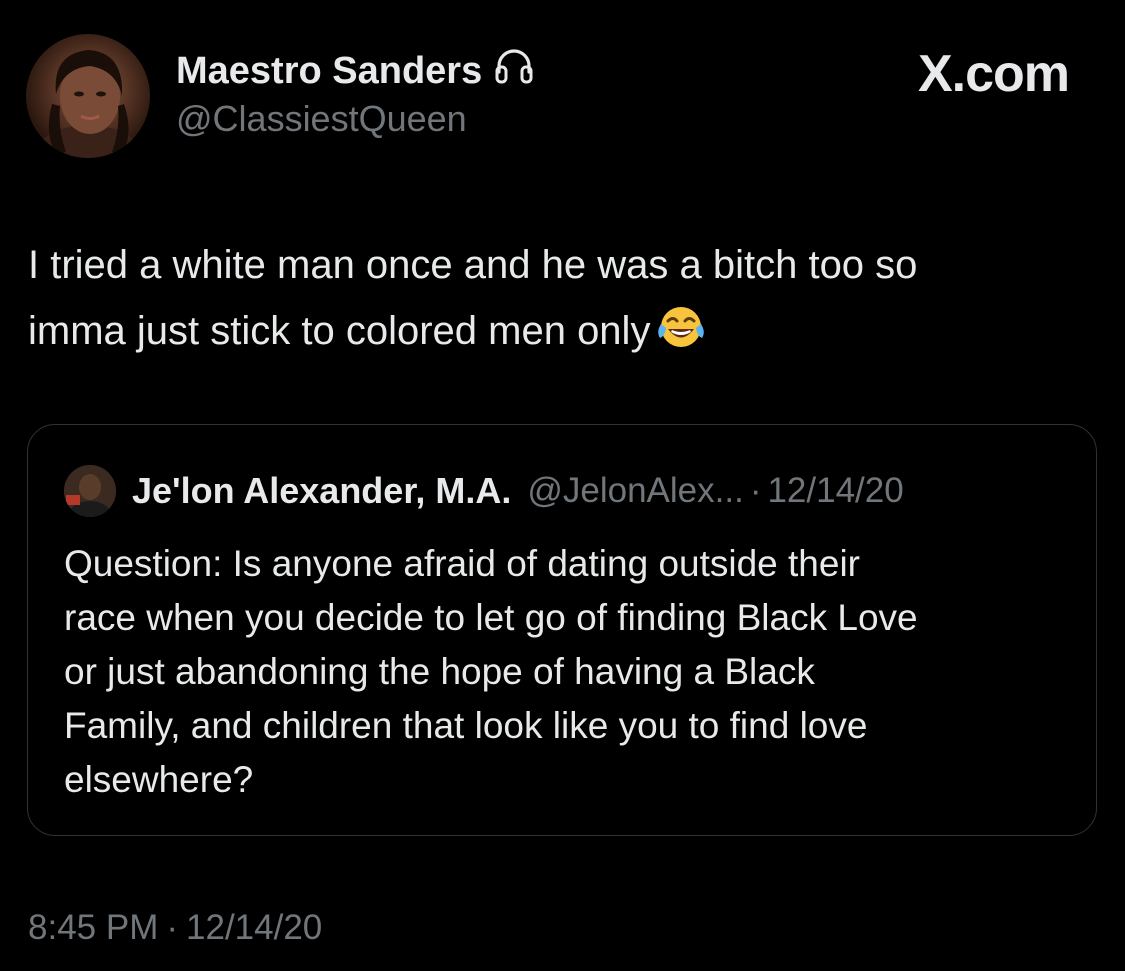 The height and width of the screenshot is (971, 1125). I want to click on site-watermark: X.com, so click(993, 74).